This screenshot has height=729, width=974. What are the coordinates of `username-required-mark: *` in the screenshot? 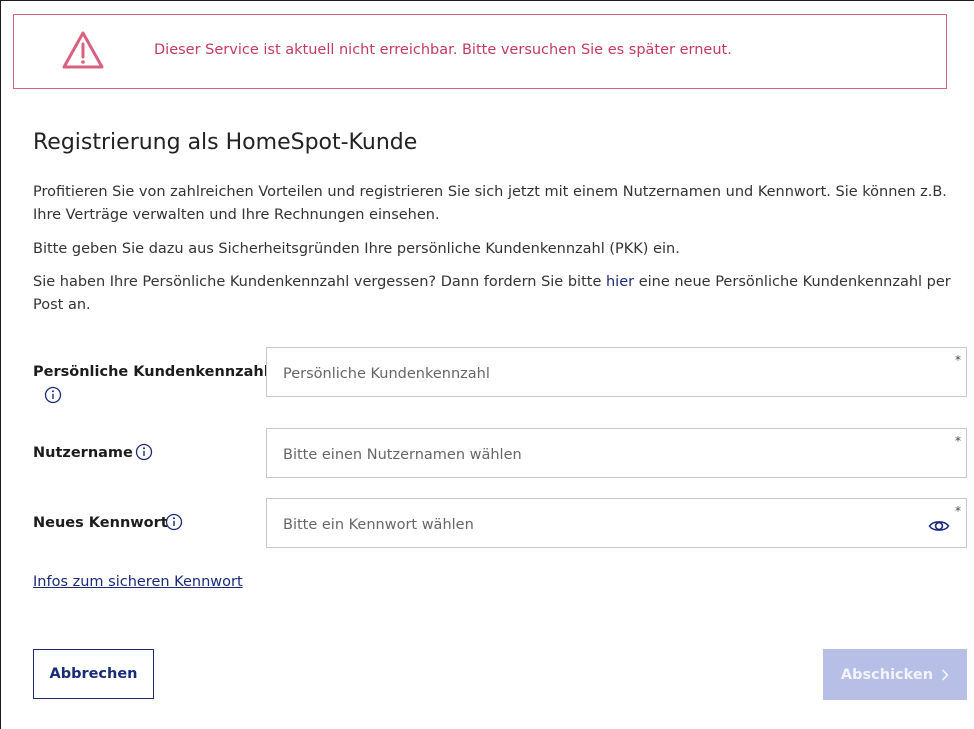 It's located at (958, 441).